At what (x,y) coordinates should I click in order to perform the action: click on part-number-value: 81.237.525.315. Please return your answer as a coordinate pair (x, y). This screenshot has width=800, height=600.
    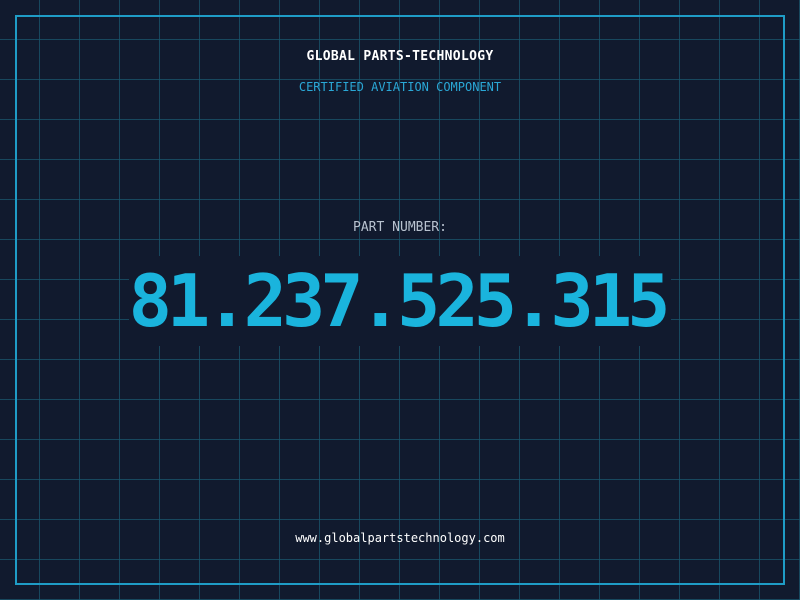
    Looking at the image, I should click on (400, 301).